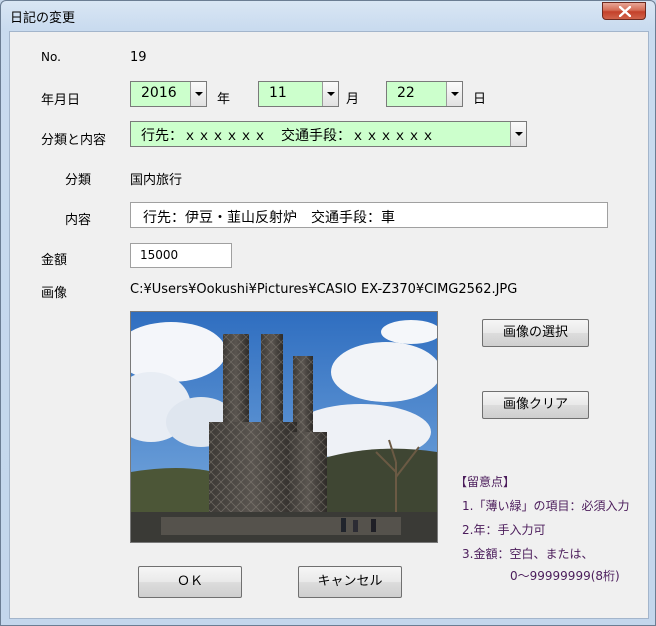 The image size is (656, 626). What do you see at coordinates (138, 57) in the screenshot?
I see `no-value: 19` at bounding box center [138, 57].